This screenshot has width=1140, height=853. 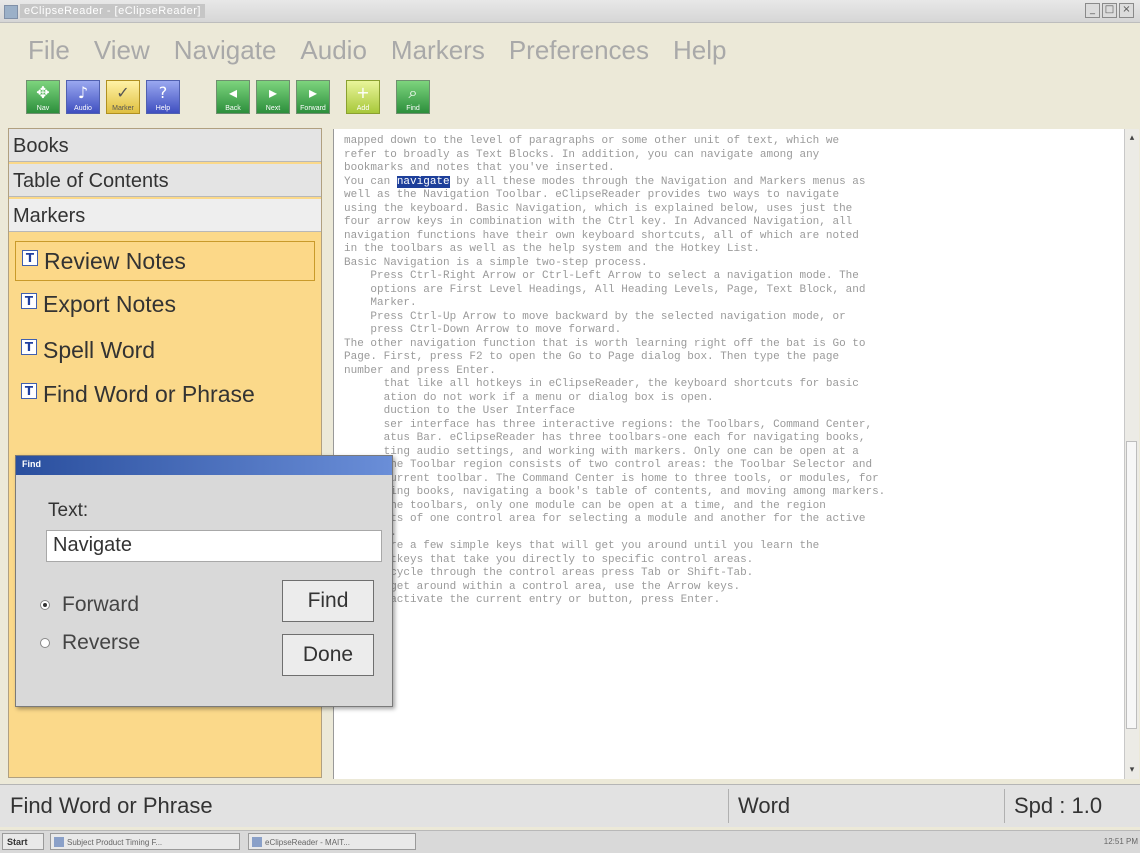 I want to click on add-icon: +, so click(x=363, y=92).